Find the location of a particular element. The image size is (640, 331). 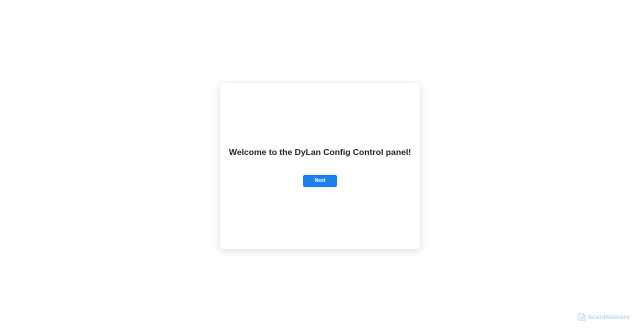

watermark: ScanMalware is located at coordinates (604, 317).